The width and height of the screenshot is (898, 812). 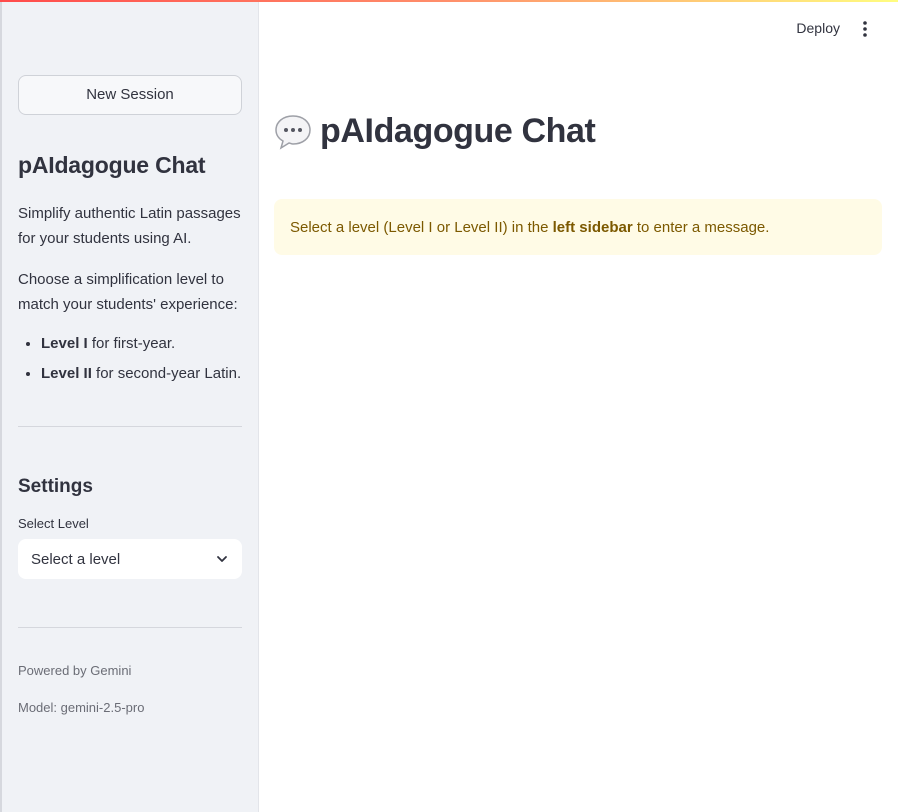 I want to click on model-text: Model: gemini-2.5-pro, so click(x=81, y=707).